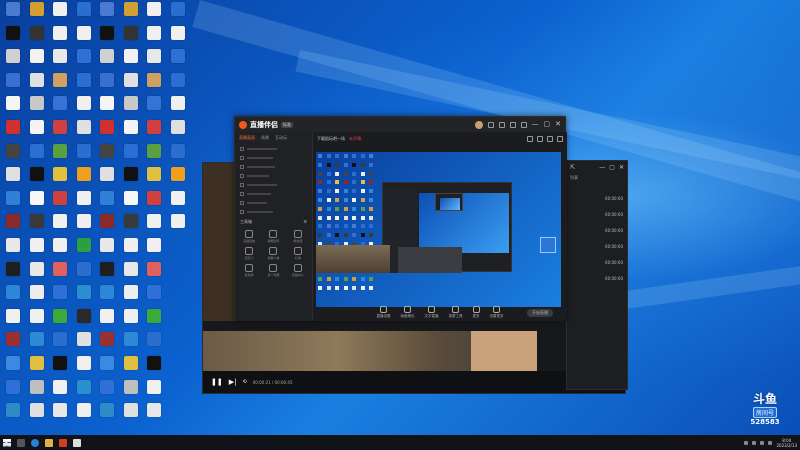  What do you see at coordinates (249, 270) in the screenshot?
I see `tool-item: 音效库` at bounding box center [249, 270].